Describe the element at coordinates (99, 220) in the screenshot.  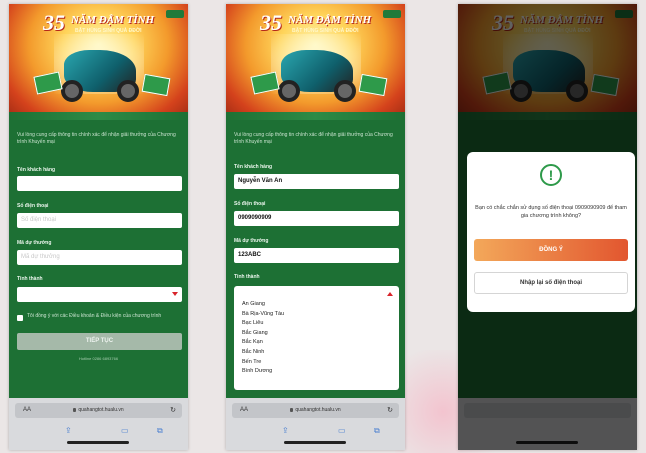
I see `phone-input: Số điện thoại` at that location.